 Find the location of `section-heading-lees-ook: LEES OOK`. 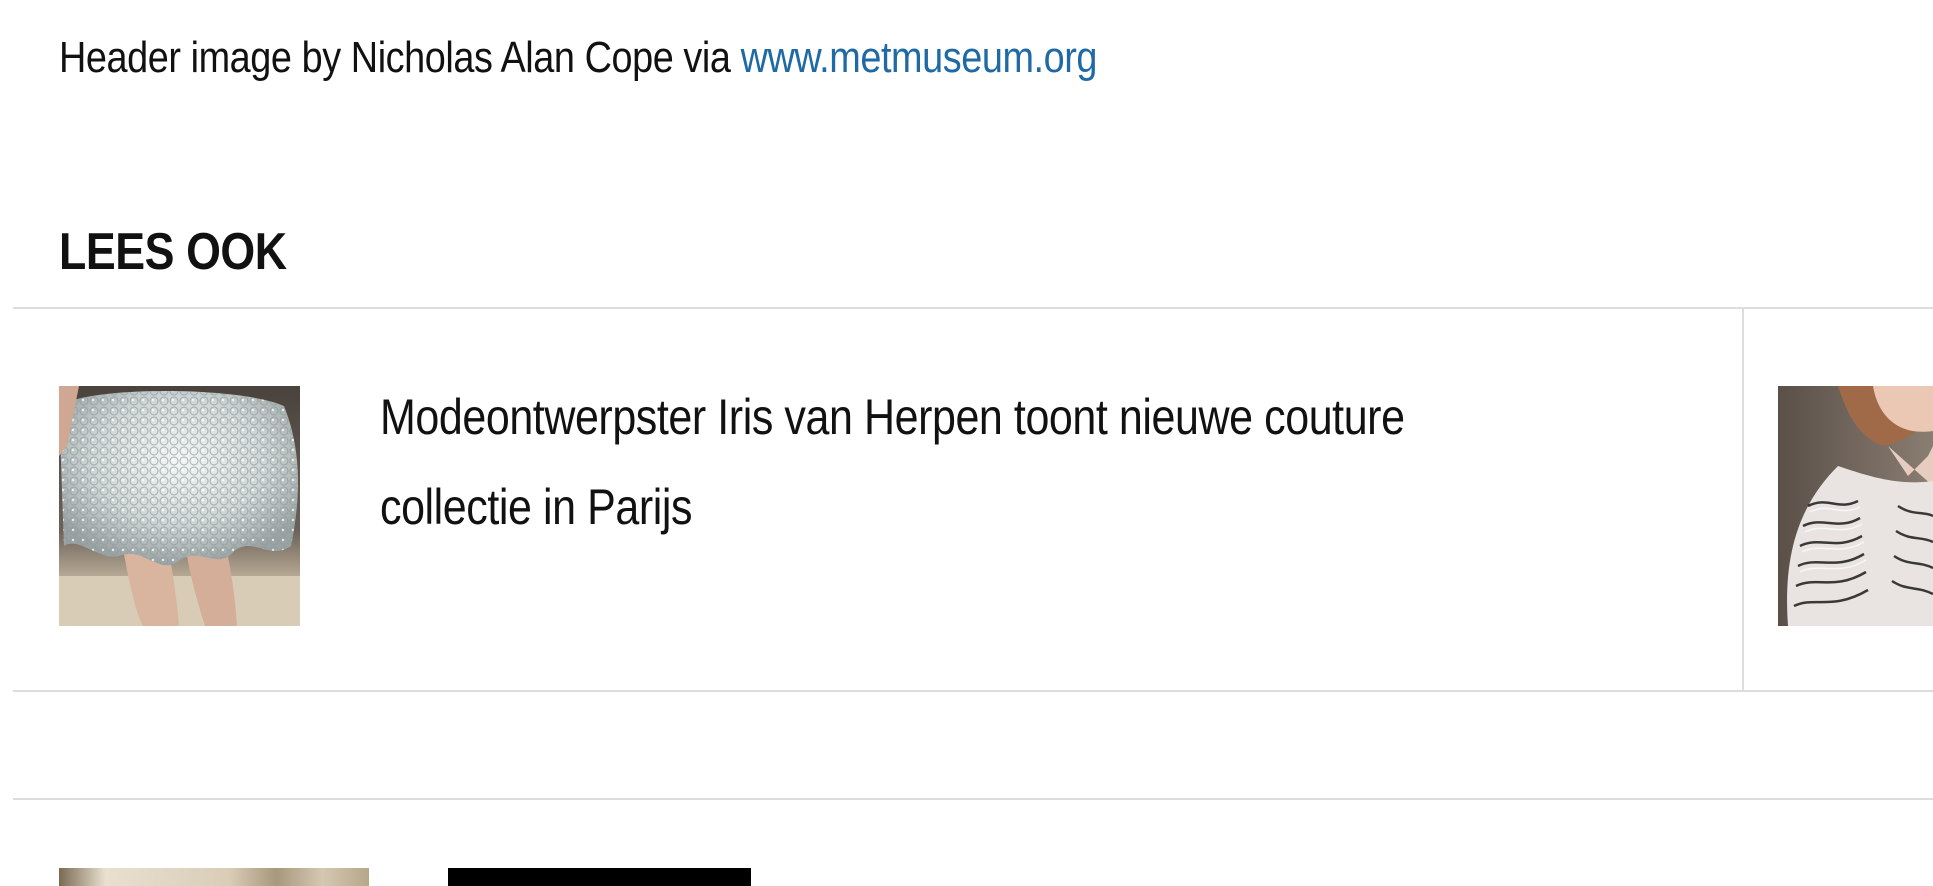

section-heading-lees-ook: LEES OOK is located at coordinates (173, 252).